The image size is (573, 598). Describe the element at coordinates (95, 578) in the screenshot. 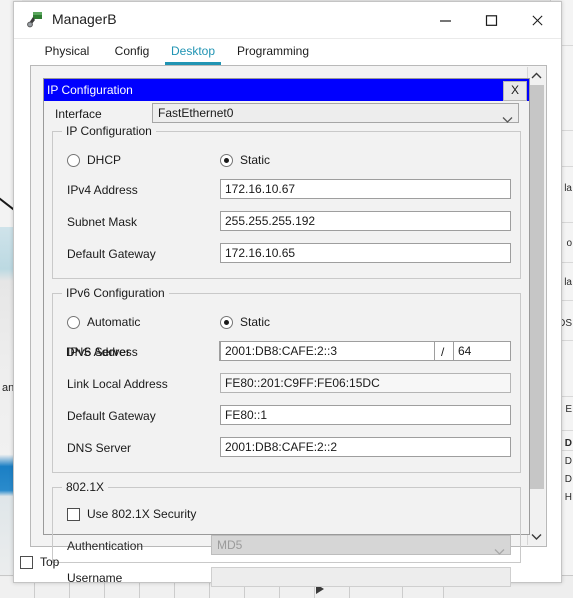

I see `username-label: Username` at that location.